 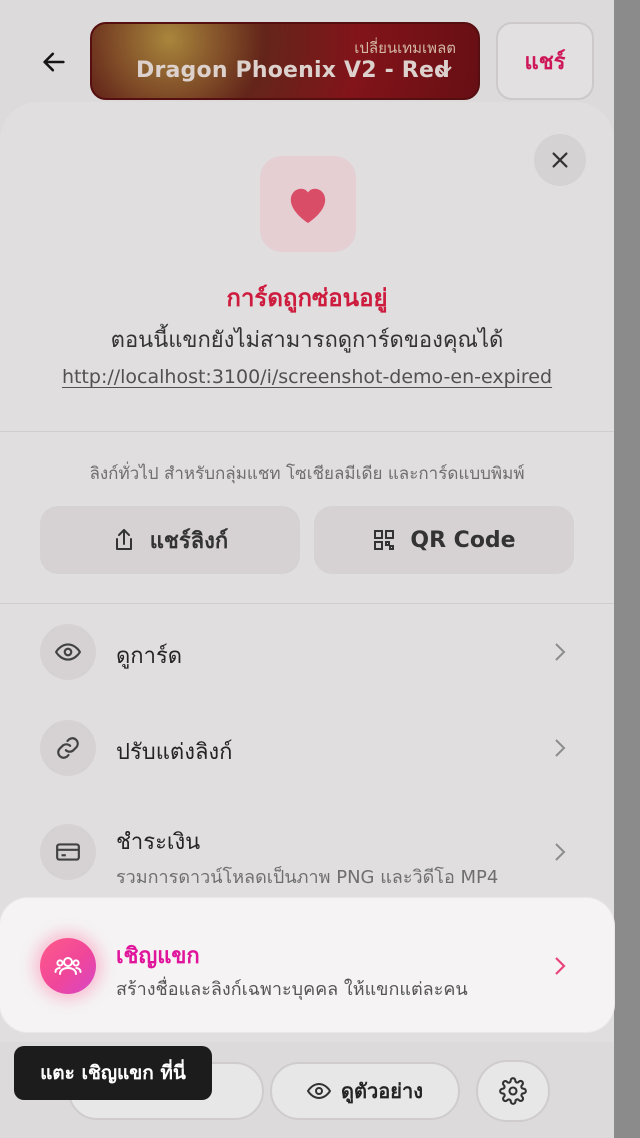 What do you see at coordinates (560, 966) in the screenshot?
I see `chevron-right-icon` at bounding box center [560, 966].